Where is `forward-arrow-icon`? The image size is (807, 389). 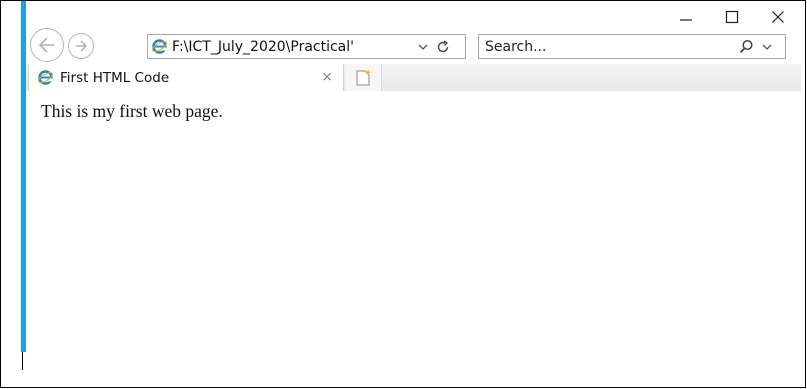 forward-arrow-icon is located at coordinates (81, 46).